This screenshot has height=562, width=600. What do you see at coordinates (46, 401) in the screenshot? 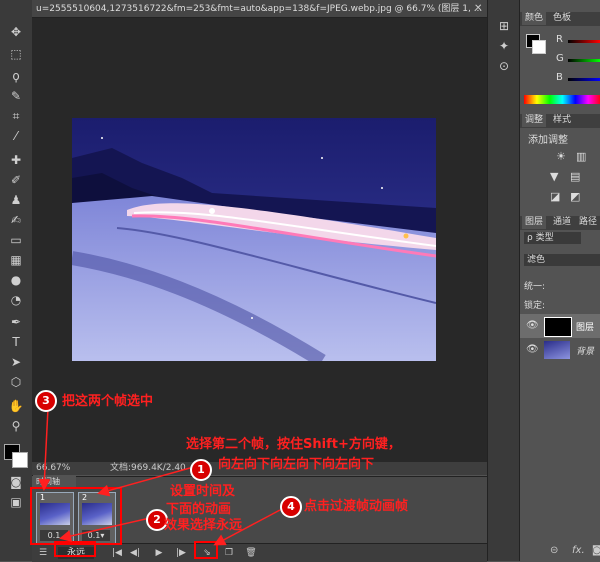
I see `step-3-badge: 3` at bounding box center [46, 401].